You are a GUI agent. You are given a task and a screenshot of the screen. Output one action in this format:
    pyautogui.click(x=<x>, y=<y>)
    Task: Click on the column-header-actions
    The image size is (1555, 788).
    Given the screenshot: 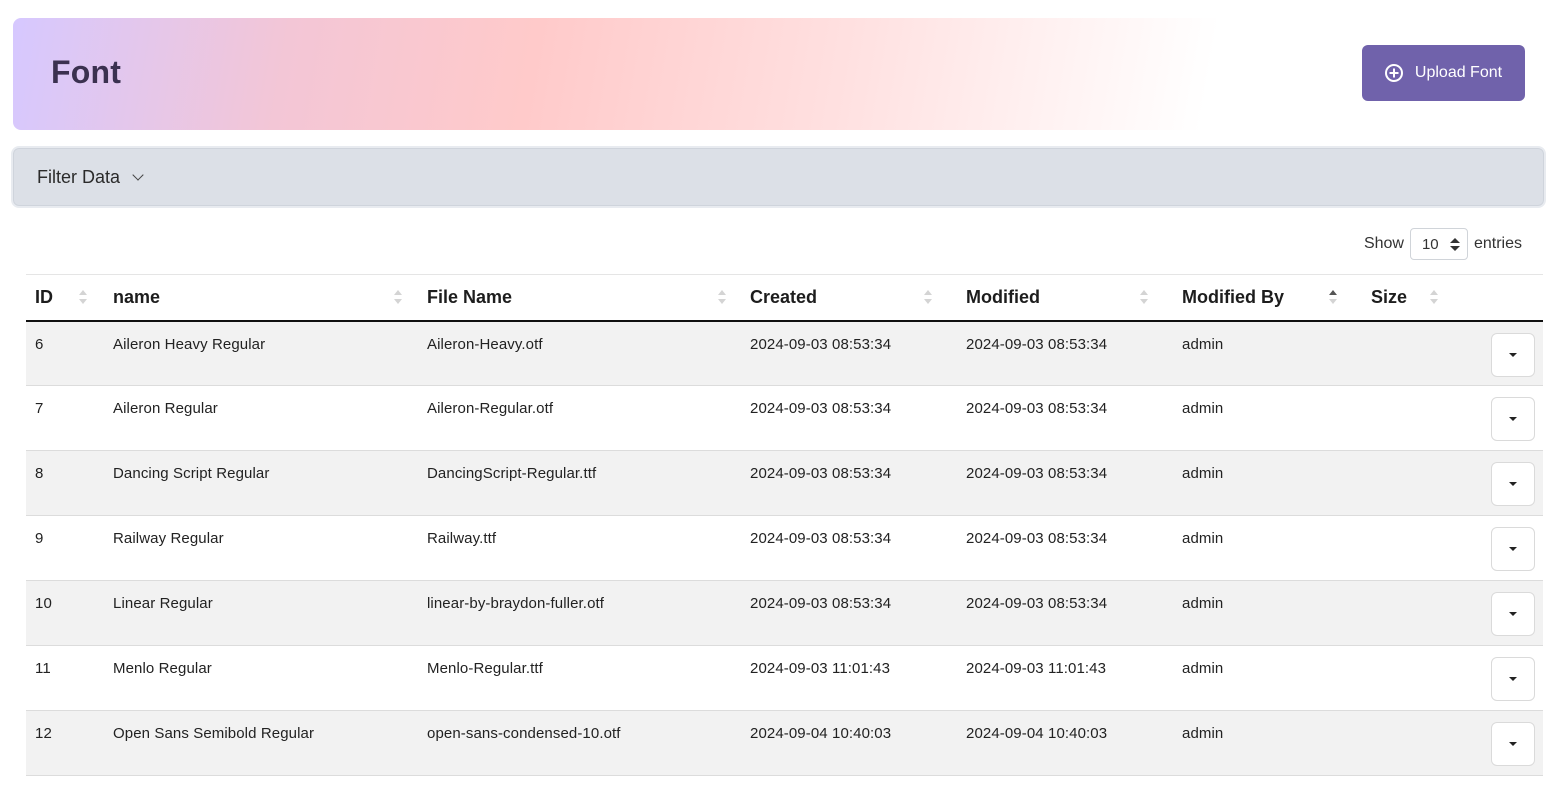 What is the action you would take?
    pyautogui.click(x=1497, y=298)
    